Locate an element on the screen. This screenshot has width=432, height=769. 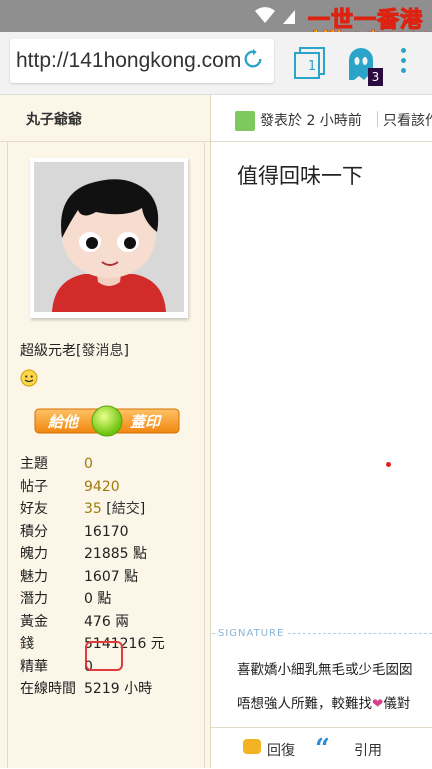
stat-row: 在線時間 5219 小時 is located at coordinates (110, 690).